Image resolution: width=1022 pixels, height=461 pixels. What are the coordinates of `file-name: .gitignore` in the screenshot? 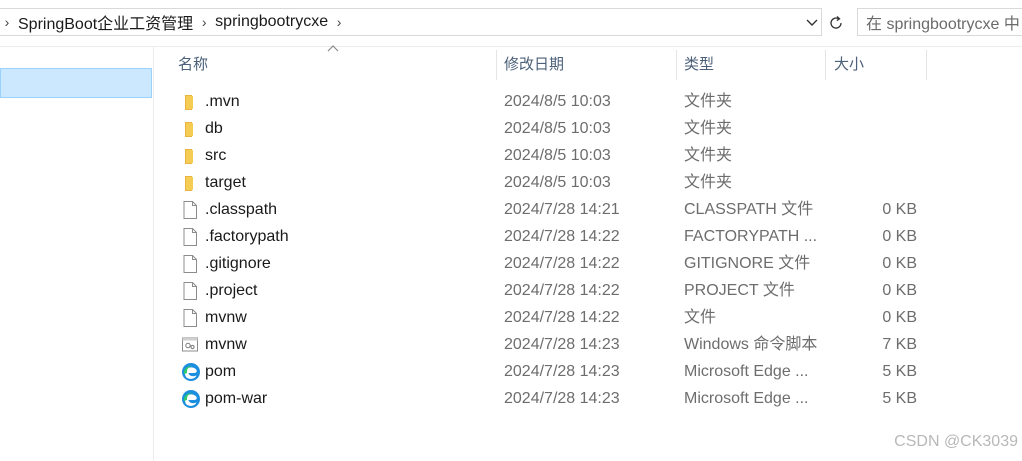 It's located at (238, 263).